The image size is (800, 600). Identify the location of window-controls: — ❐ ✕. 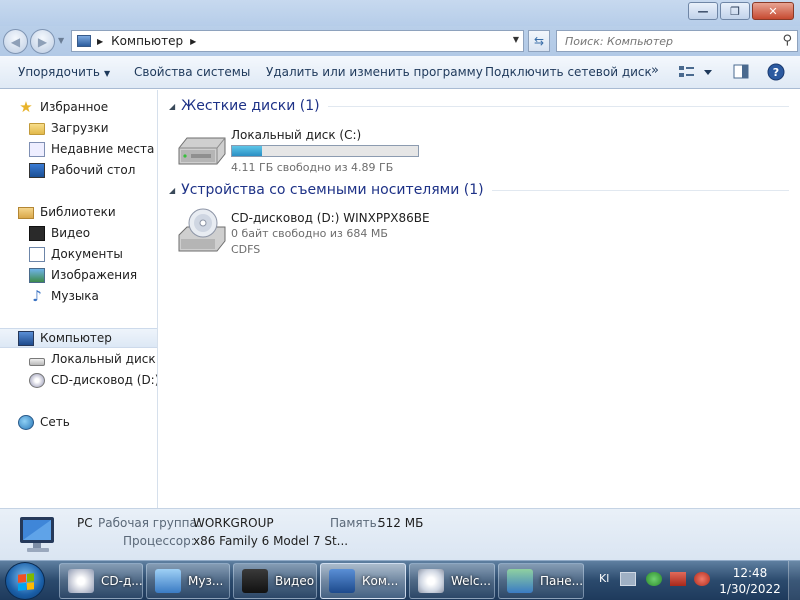
(740, 11).